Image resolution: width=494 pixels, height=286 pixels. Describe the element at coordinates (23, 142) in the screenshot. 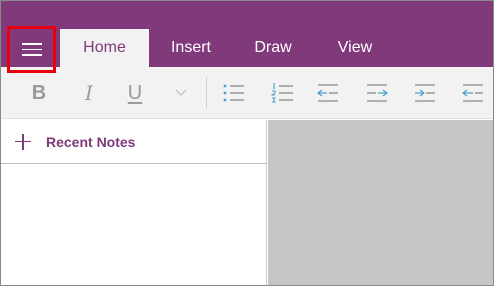

I see `plus-icon` at that location.